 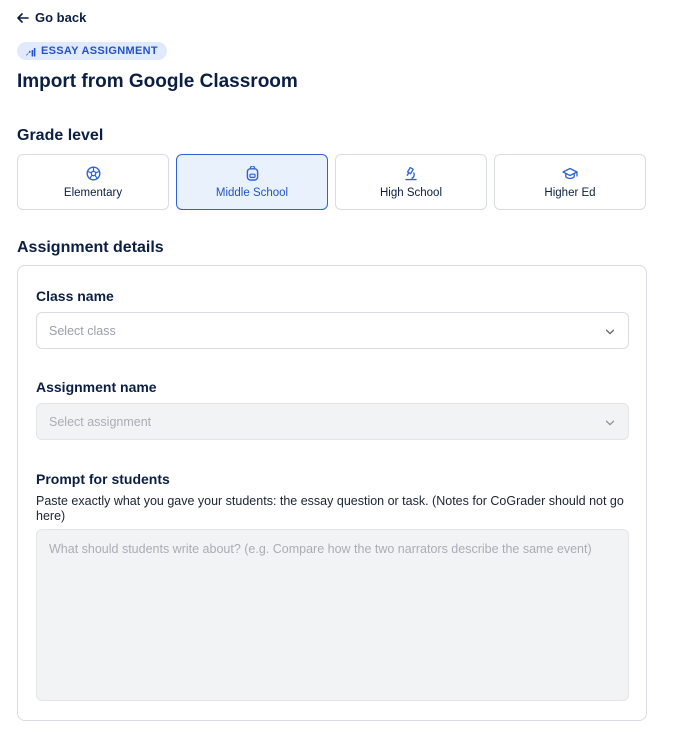 I want to click on grade-option-label: Higher Ed, so click(x=570, y=193).